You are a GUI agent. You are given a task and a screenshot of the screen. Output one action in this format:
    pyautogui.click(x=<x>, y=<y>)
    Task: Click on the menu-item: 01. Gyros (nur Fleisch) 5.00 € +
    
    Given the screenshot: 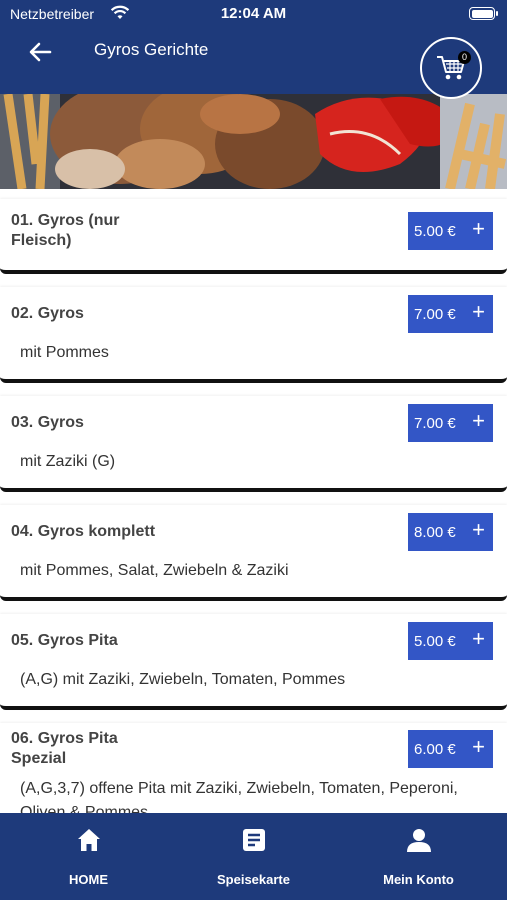 What is the action you would take?
    pyautogui.click(x=253, y=236)
    